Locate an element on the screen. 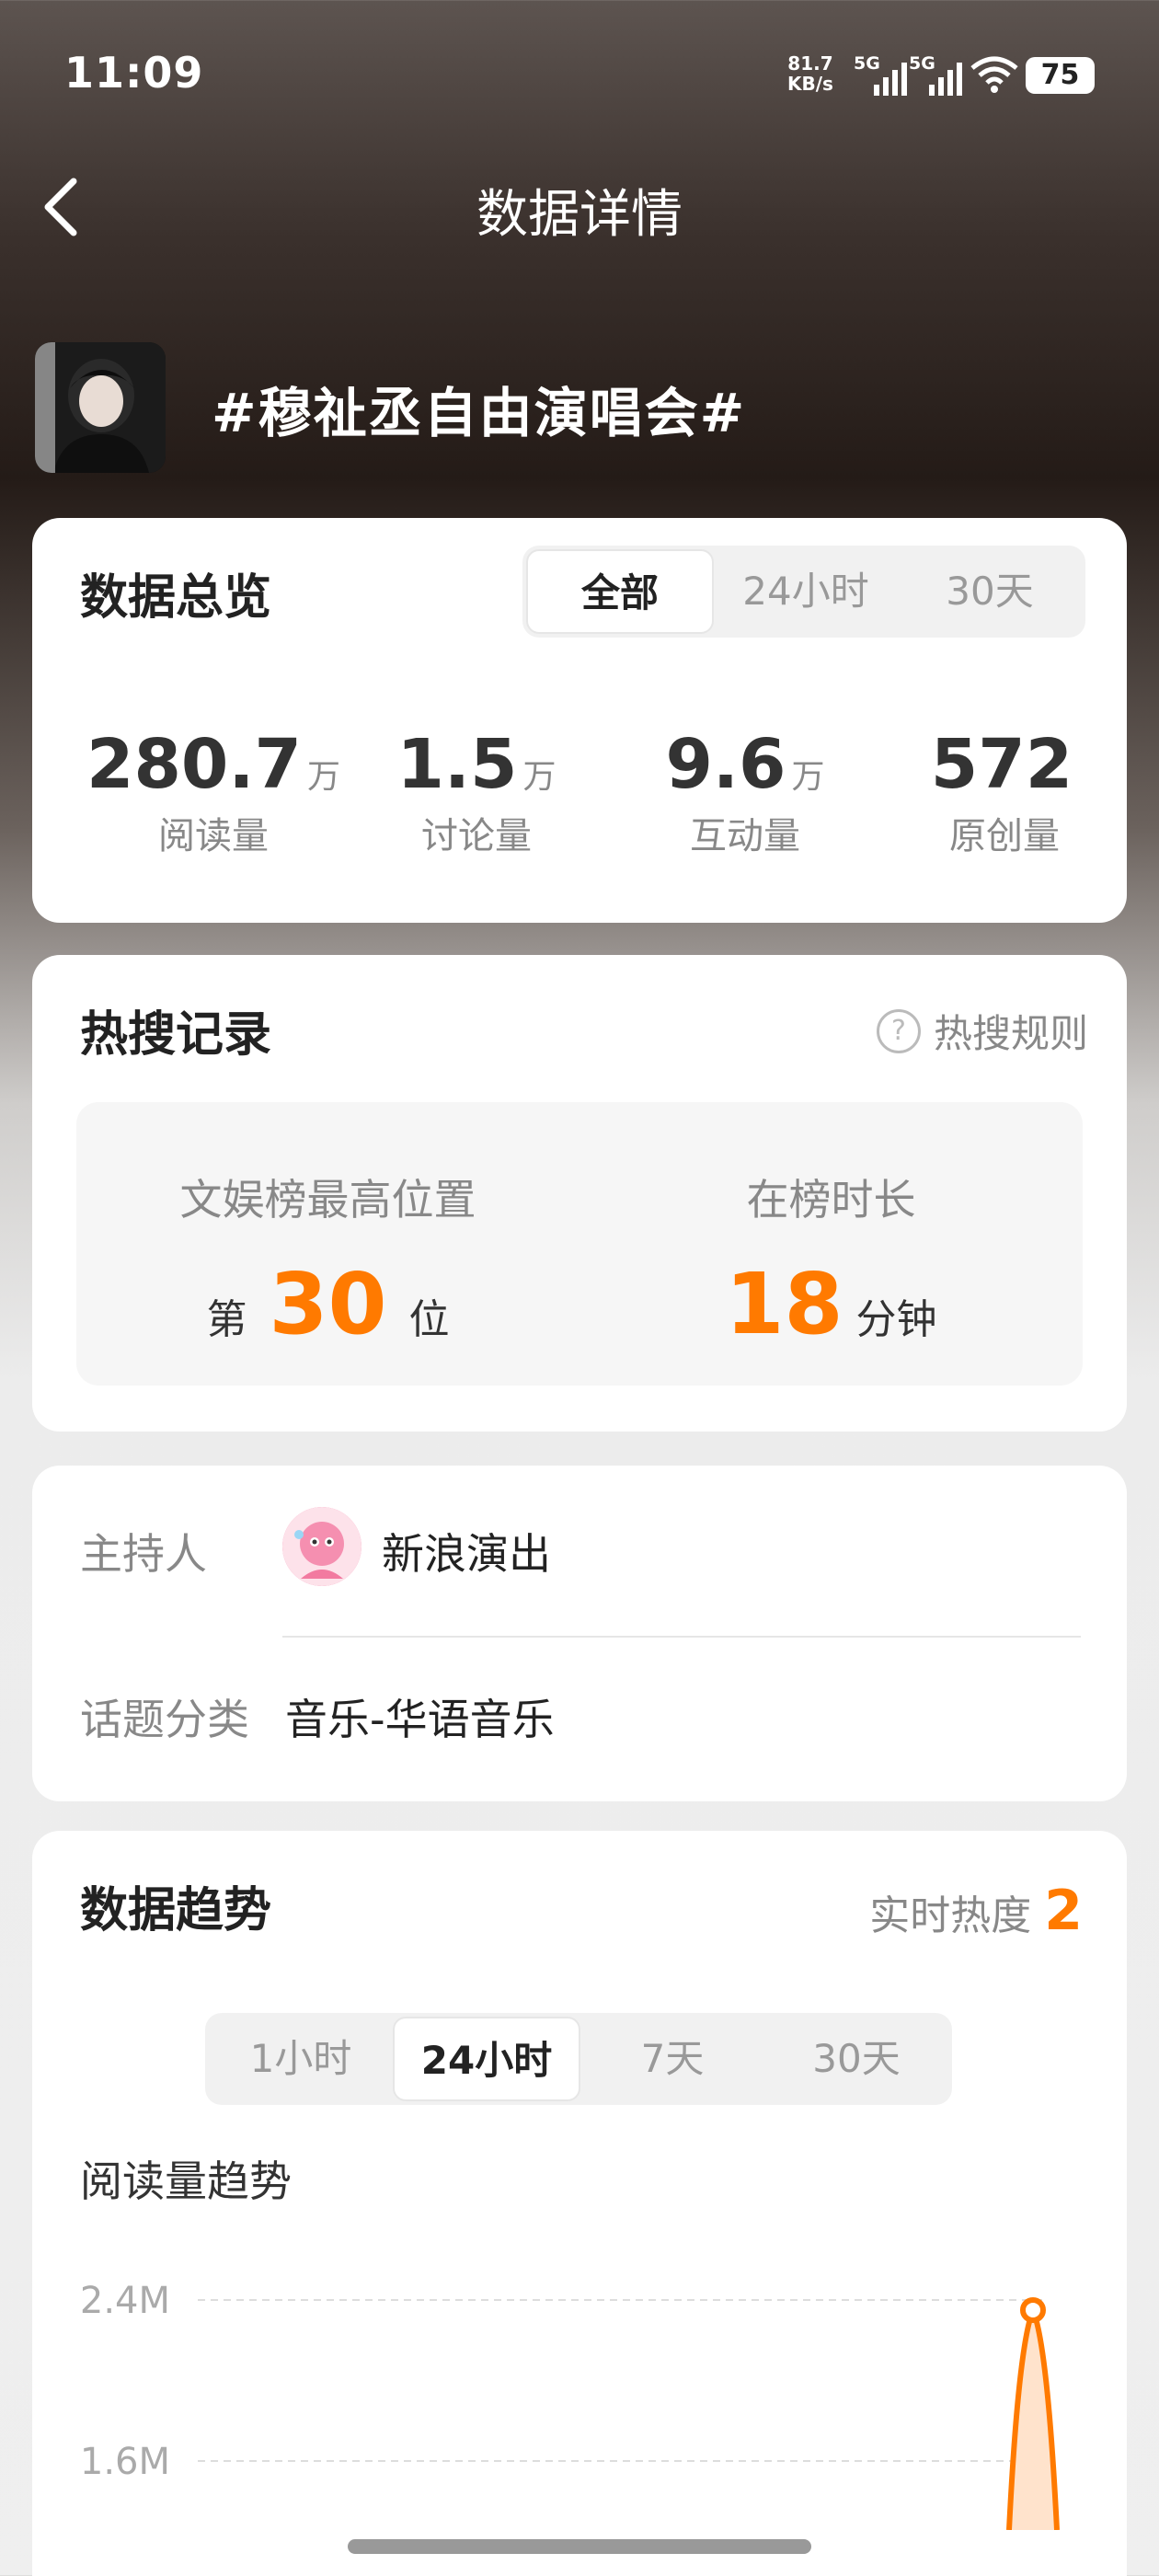 The image size is (1159, 2576). tab-7d: 7天 is located at coordinates (672, 2059).